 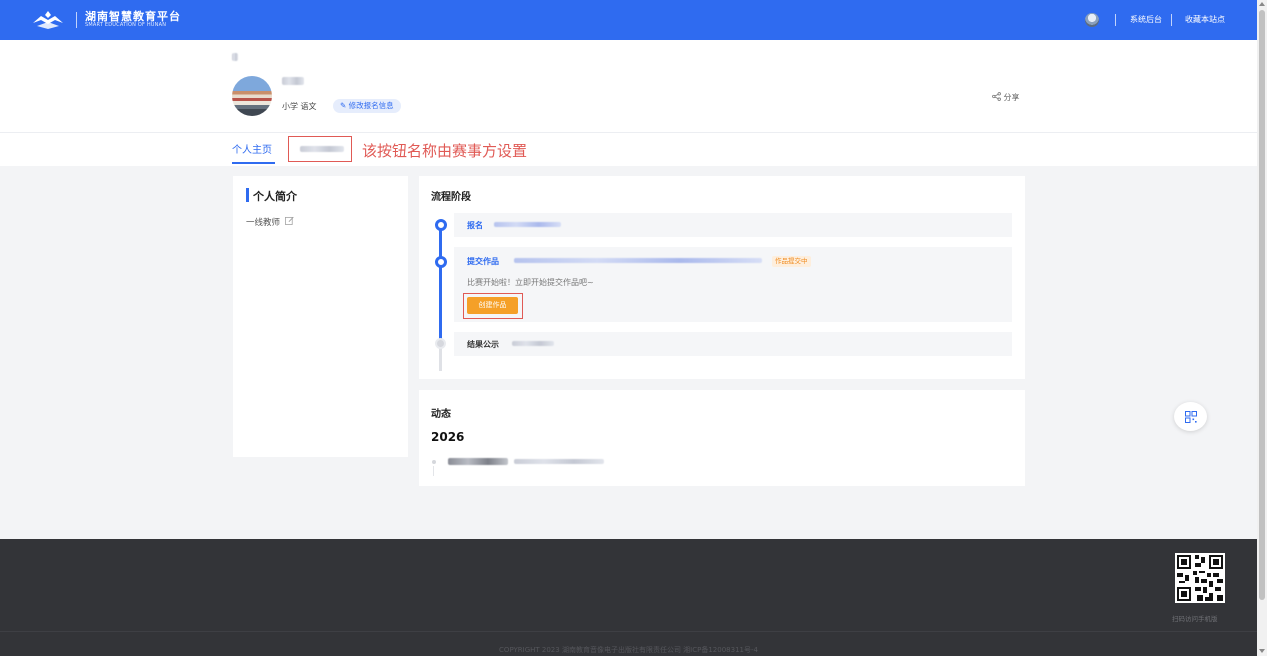 What do you see at coordinates (434, 462) in the screenshot?
I see `timeline-dot` at bounding box center [434, 462].